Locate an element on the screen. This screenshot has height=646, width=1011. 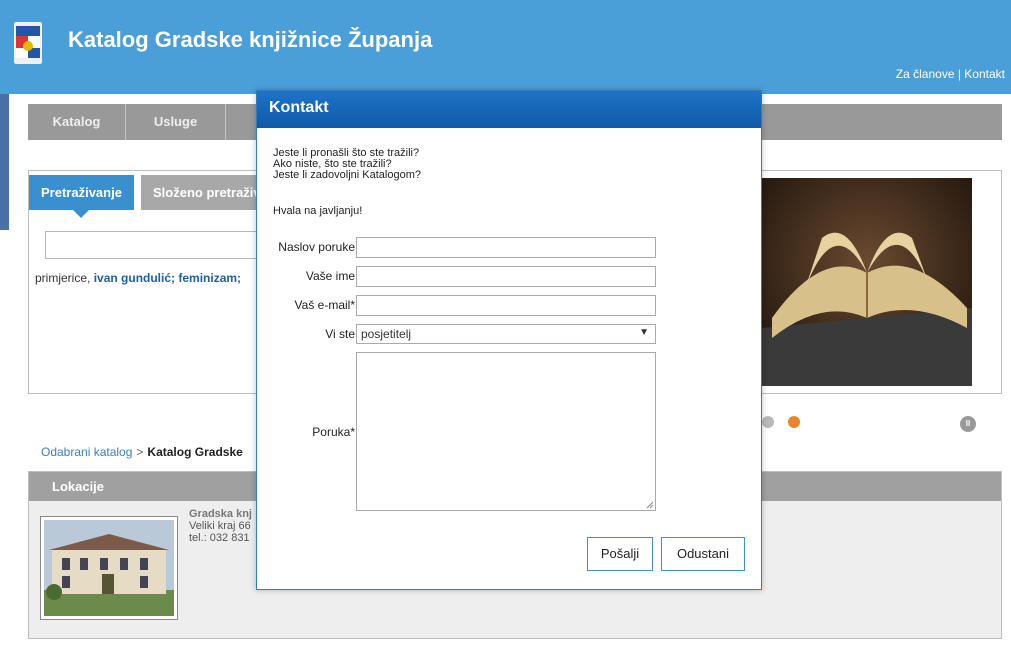
location-address: Veliki kraj 66 is located at coordinates (220, 526).